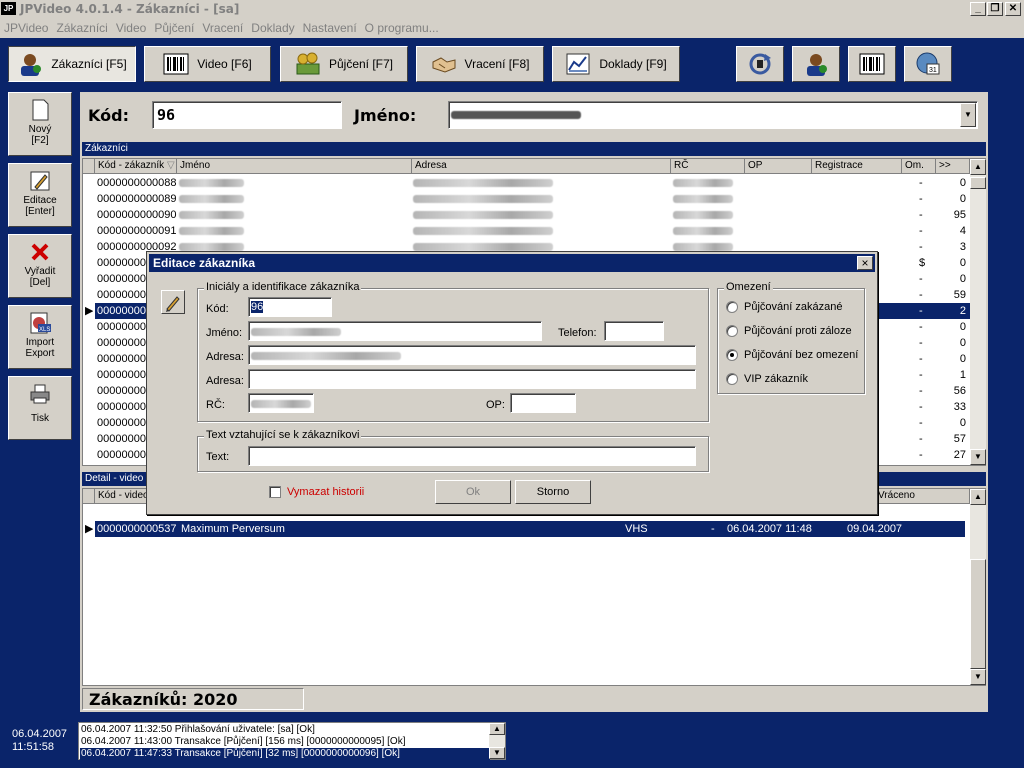 This screenshot has height=768, width=1024. What do you see at coordinates (922, 496) in the screenshot?
I see `col-vraceno: Vráceno` at bounding box center [922, 496].